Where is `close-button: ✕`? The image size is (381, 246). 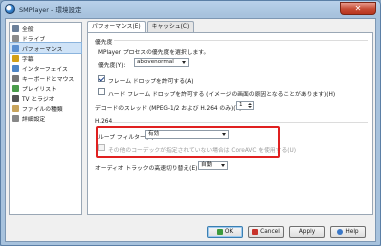
close-button: ✕ is located at coordinates (358, 8).